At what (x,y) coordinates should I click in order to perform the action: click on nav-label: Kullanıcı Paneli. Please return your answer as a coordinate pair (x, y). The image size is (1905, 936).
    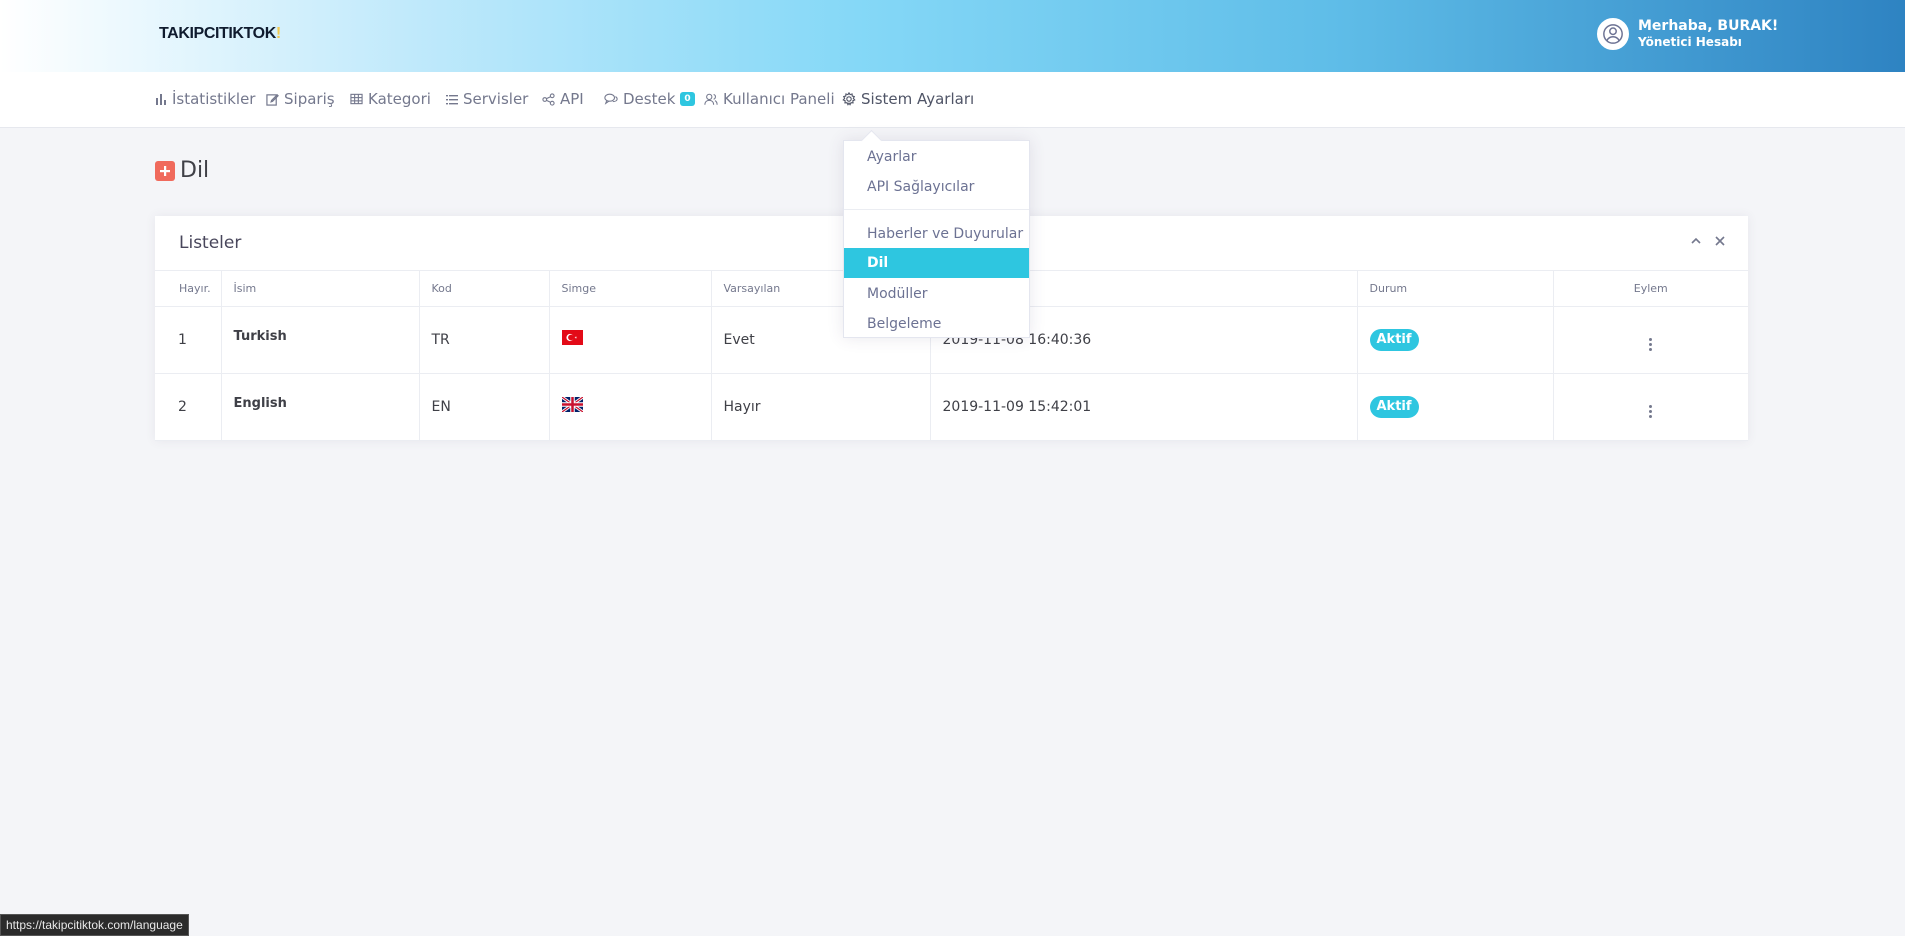
    Looking at the image, I should click on (779, 99).